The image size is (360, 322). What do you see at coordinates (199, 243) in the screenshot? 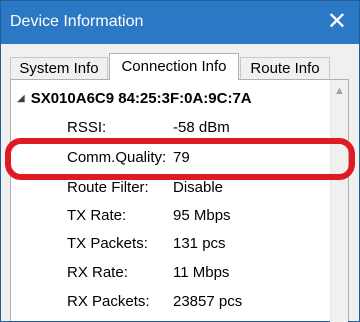
I see `property-value: 131 pcs` at bounding box center [199, 243].